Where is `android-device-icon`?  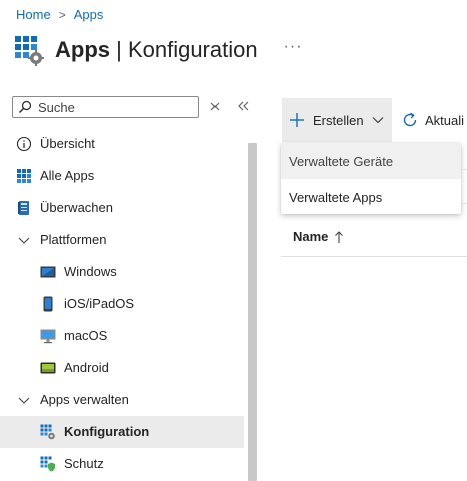
android-device-icon is located at coordinates (48, 368).